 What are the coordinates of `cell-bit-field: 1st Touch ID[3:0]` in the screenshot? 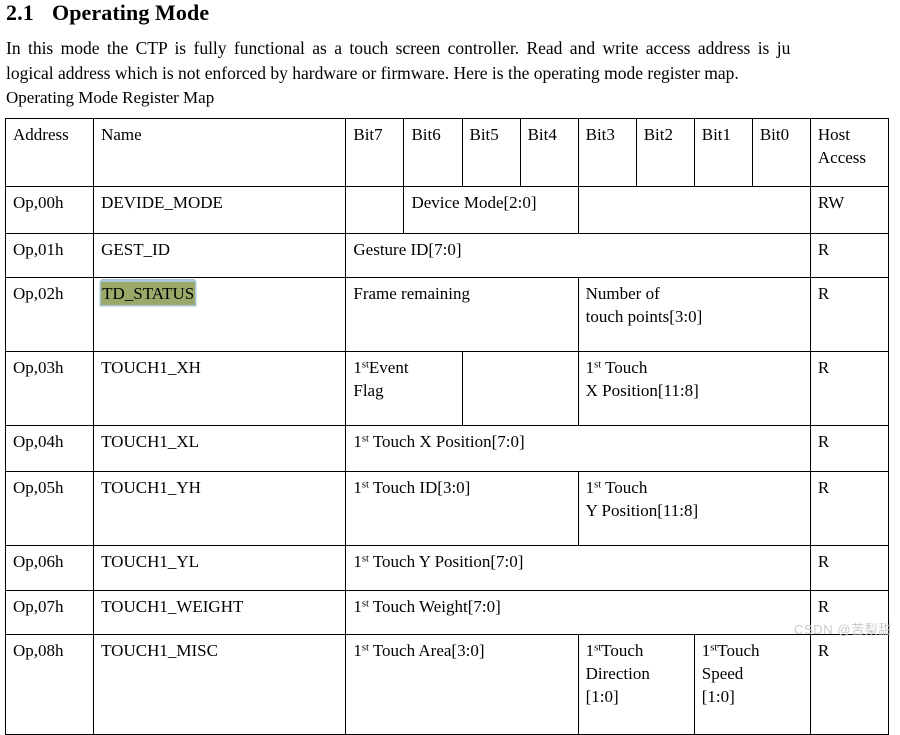 It's located at (462, 508).